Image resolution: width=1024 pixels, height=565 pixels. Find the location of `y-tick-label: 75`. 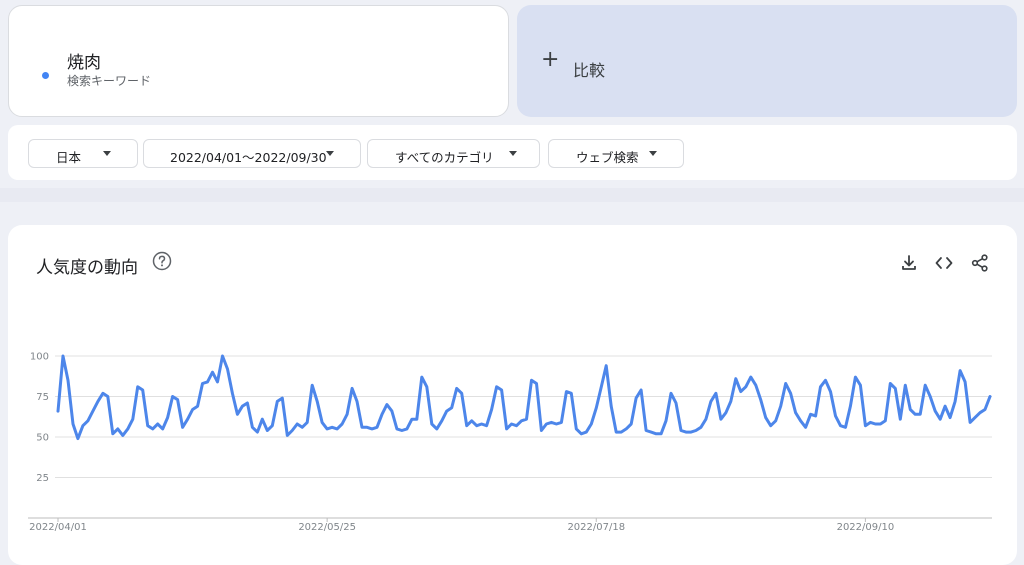

y-tick-label: 75 is located at coordinates (42, 397).